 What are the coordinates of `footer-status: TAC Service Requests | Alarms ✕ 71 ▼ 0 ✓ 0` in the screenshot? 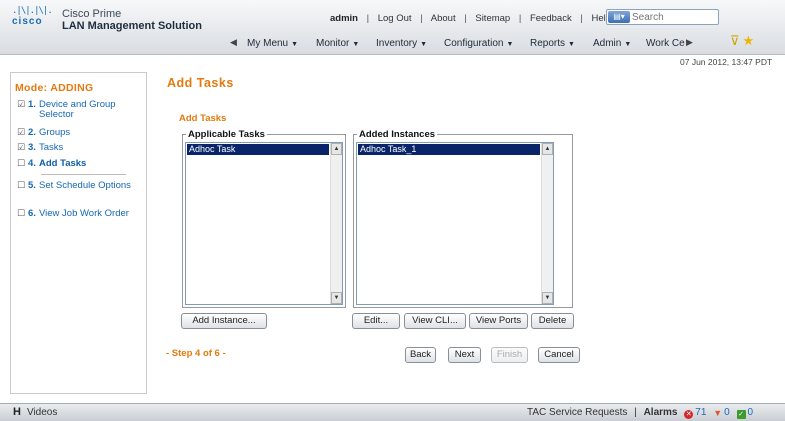 It's located at (640, 413).